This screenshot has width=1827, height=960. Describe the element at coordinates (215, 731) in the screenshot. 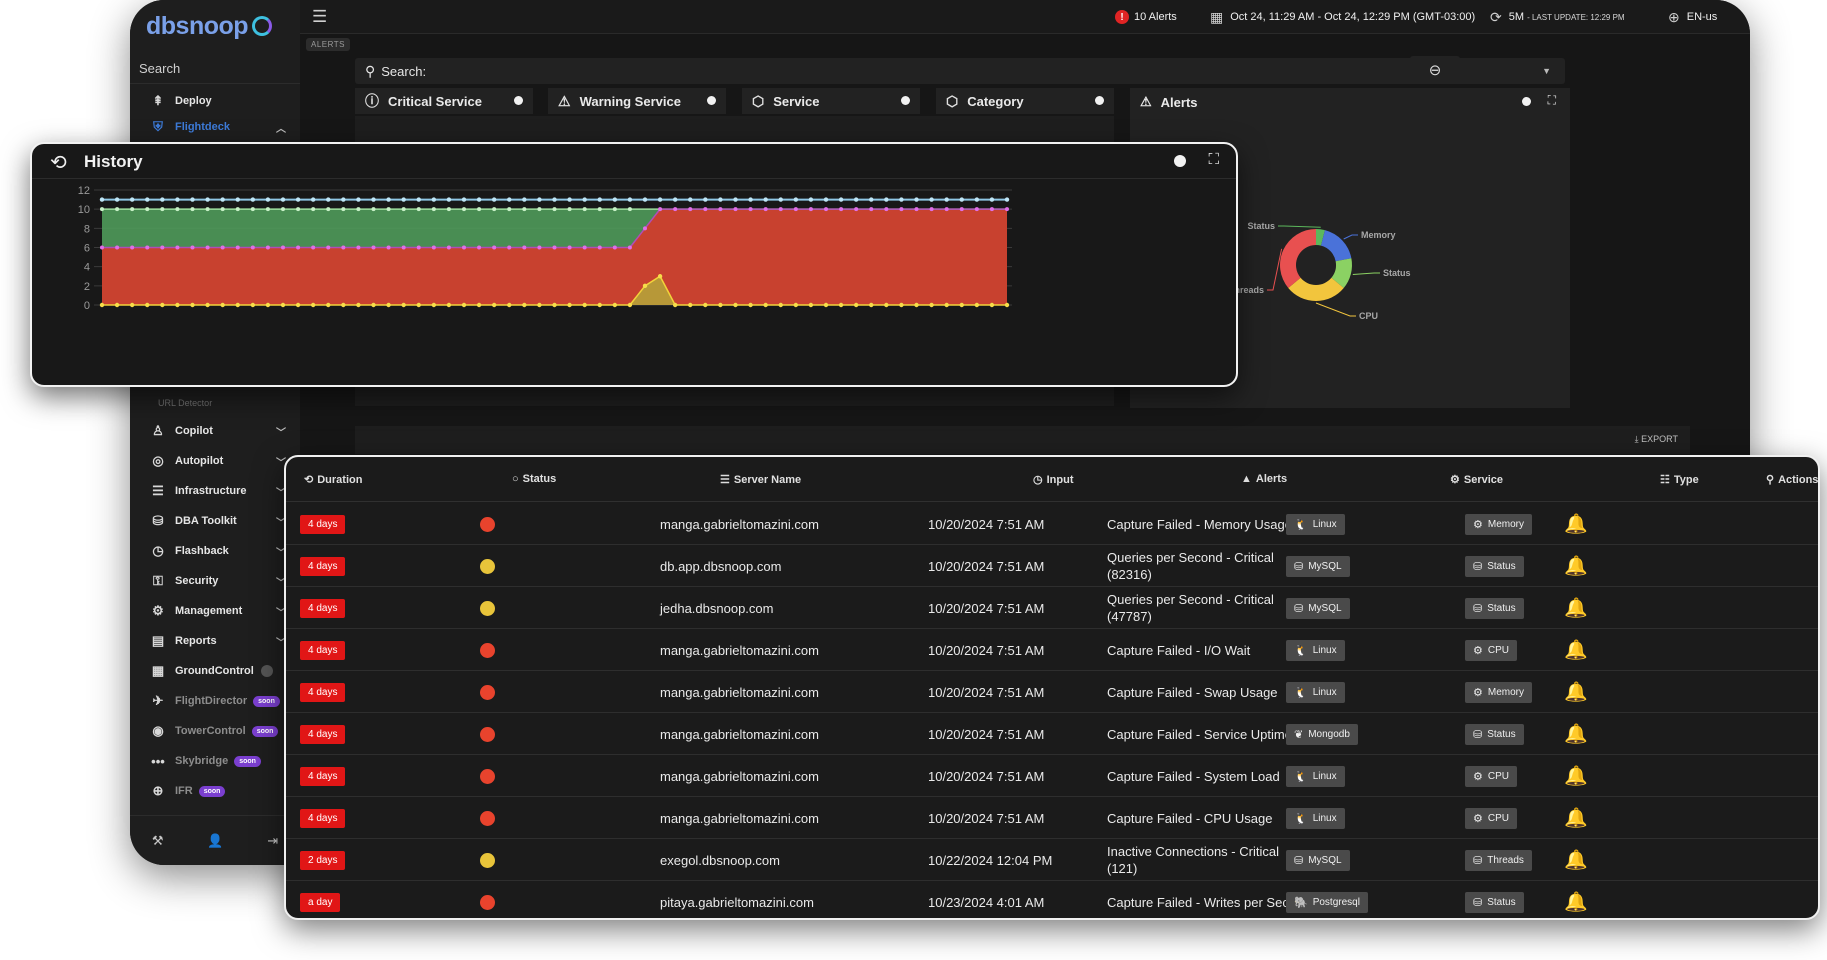

I see `sidebar-item-towercontrol: ◉ TowerControl soon` at that location.